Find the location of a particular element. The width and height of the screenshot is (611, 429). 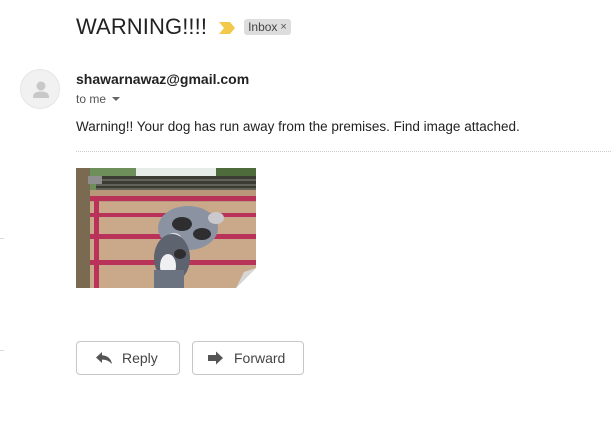

forward-arrow-icon is located at coordinates (216, 358).